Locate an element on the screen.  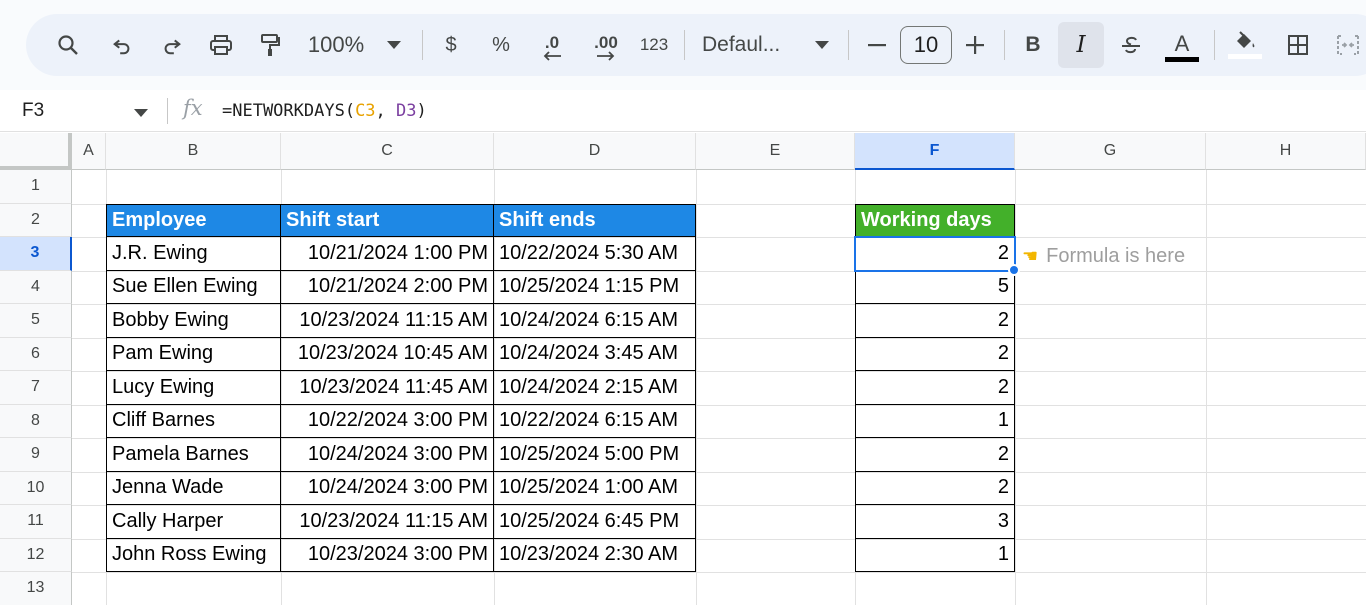
redo-icon is located at coordinates (172, 45).